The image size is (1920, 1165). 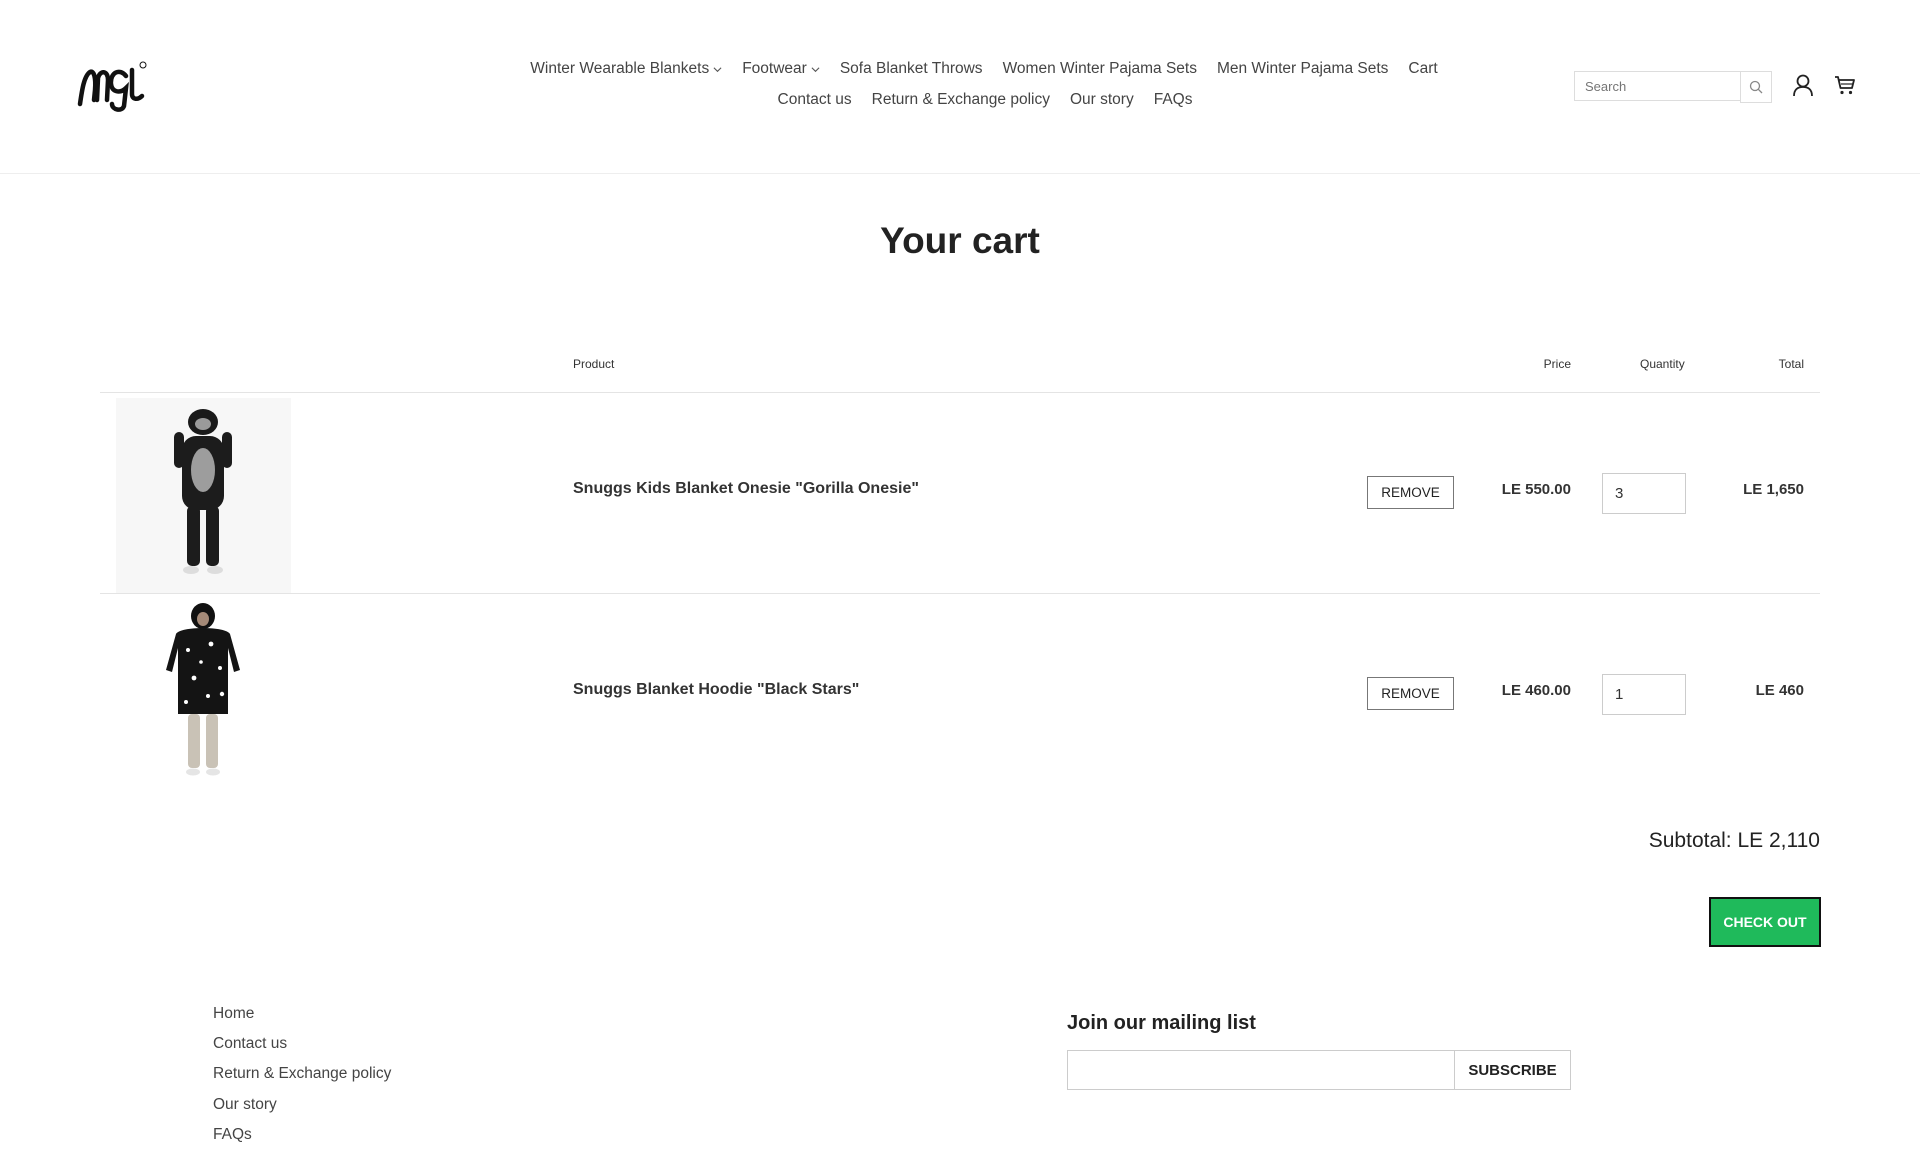 I want to click on cart-subtotal: Subtotal: LE 2,110, so click(x=1734, y=840).